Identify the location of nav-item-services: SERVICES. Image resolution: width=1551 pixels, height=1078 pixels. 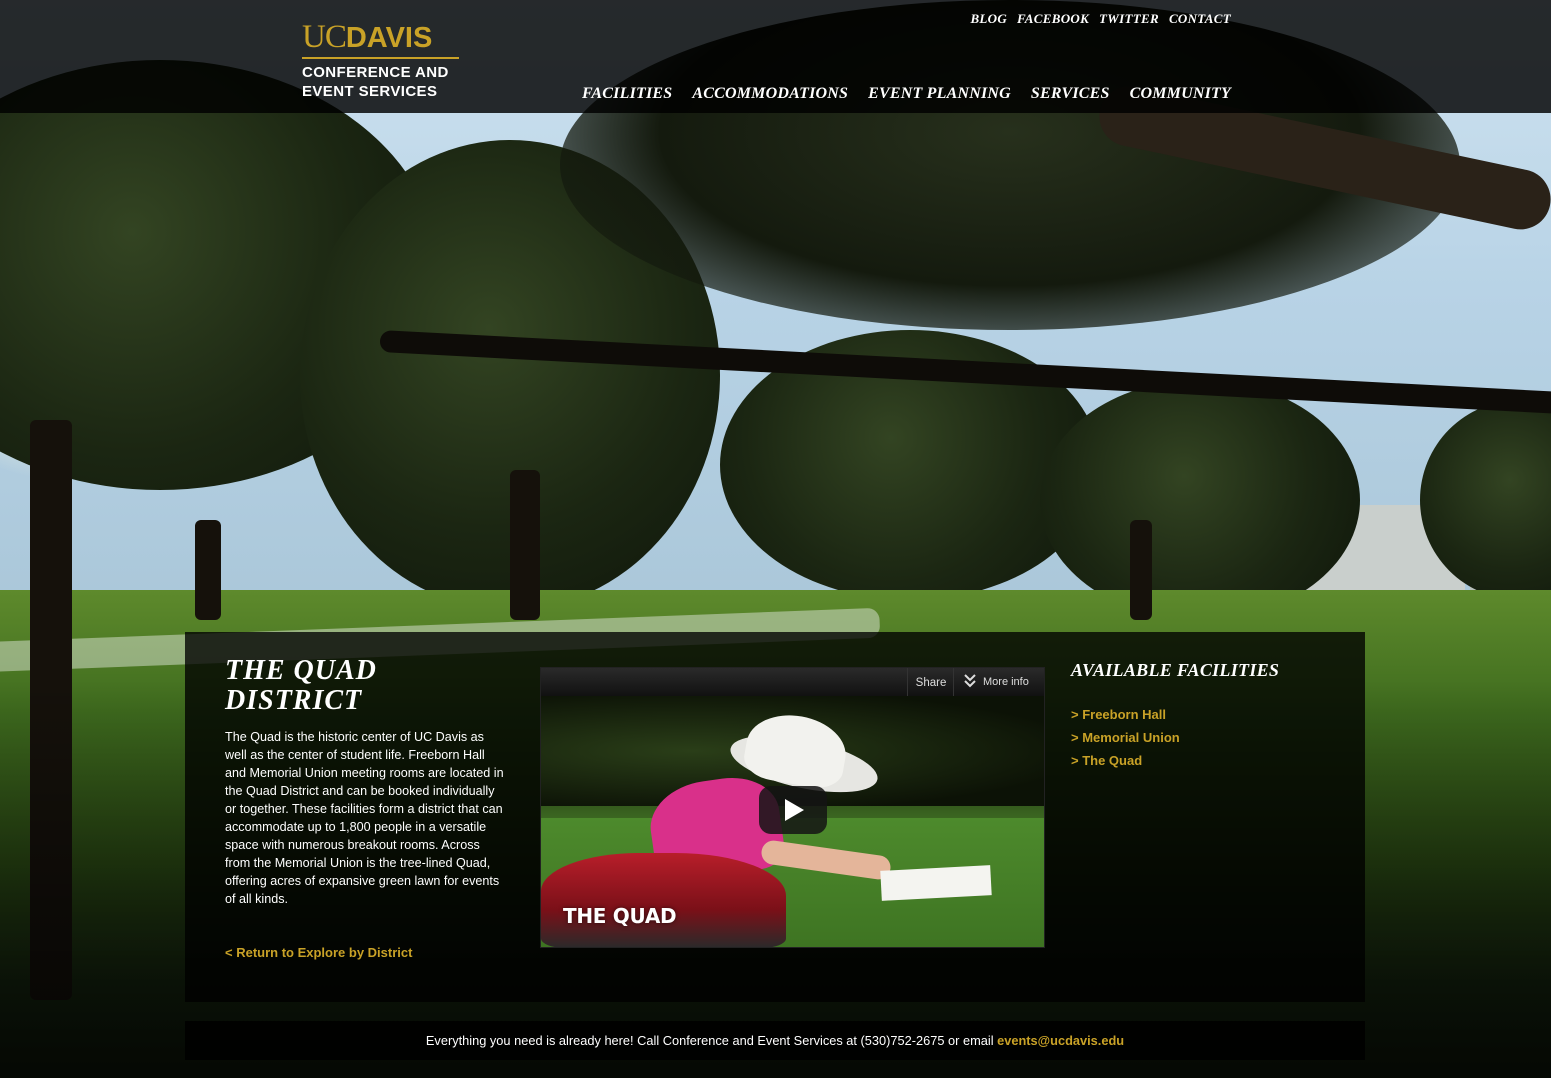
(1070, 94).